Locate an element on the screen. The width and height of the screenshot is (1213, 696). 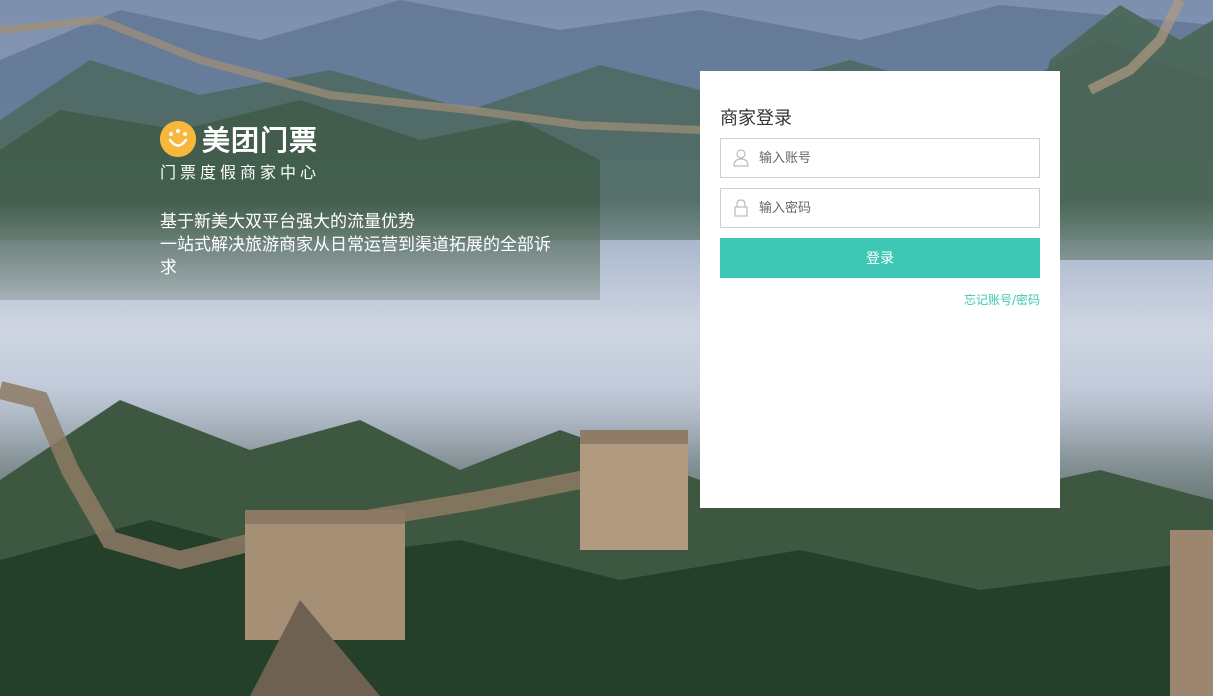
slogan-line-1: 基于新美大双平台强大的流量优势 is located at coordinates (287, 222).